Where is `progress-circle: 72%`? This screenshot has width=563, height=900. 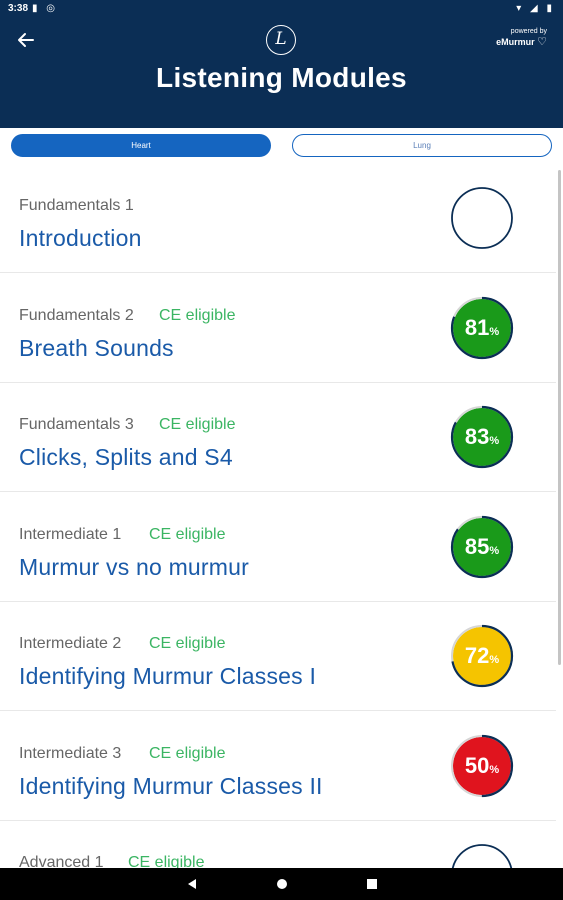 progress-circle: 72% is located at coordinates (482, 656).